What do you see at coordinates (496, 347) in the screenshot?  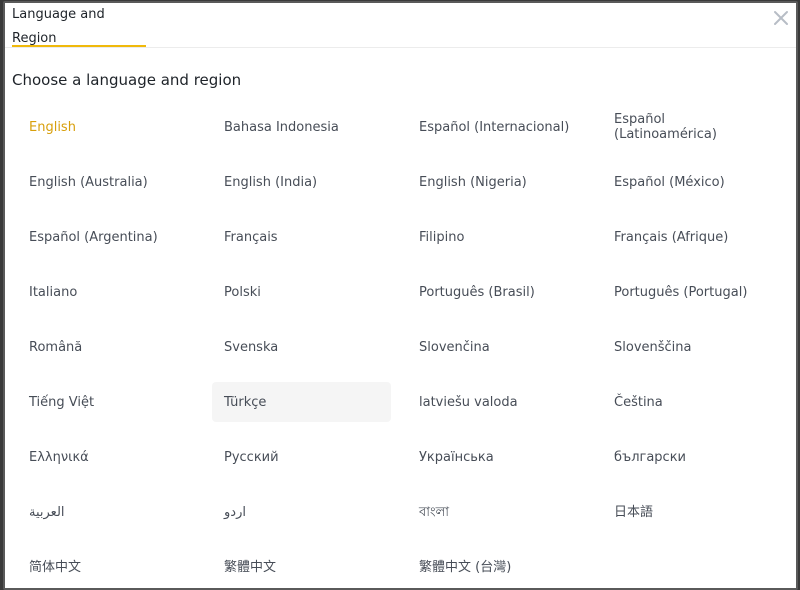 I see `language-option: Slovenčina` at bounding box center [496, 347].